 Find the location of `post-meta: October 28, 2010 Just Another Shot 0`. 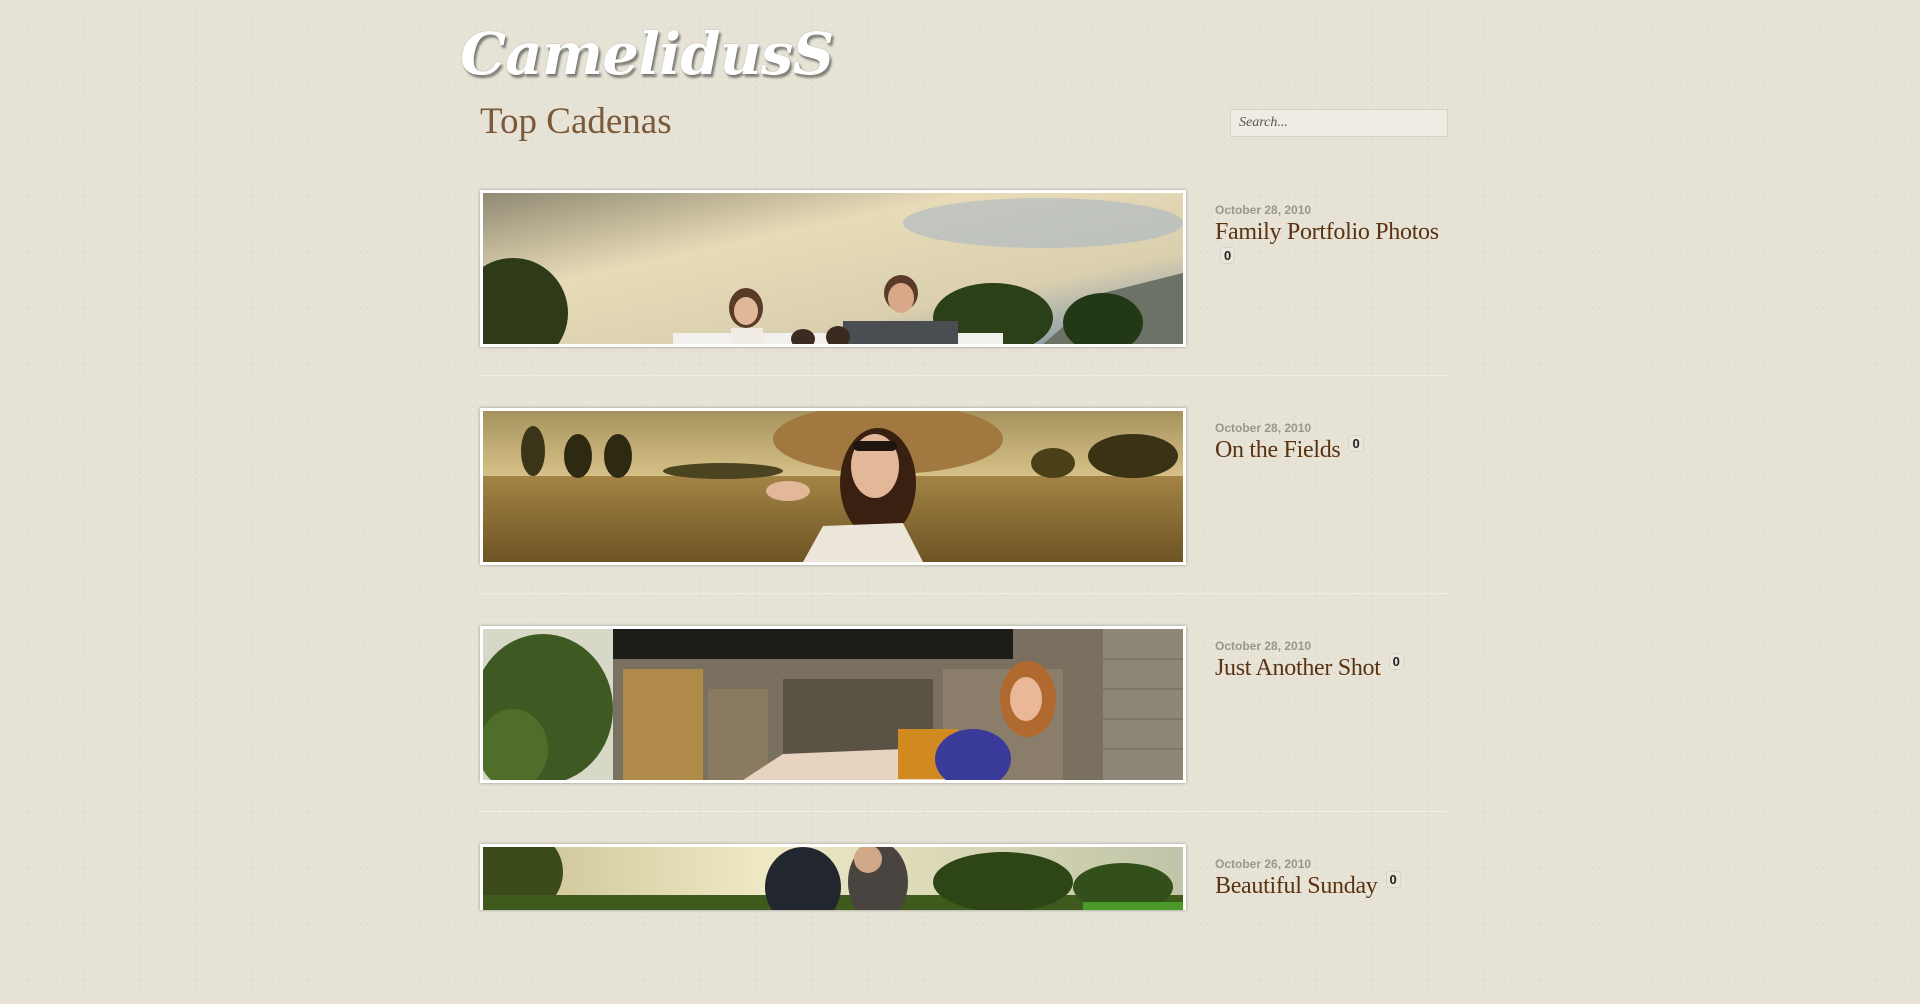

post-meta: October 28, 2010 Just Another Shot 0 is located at coordinates (1335, 661).